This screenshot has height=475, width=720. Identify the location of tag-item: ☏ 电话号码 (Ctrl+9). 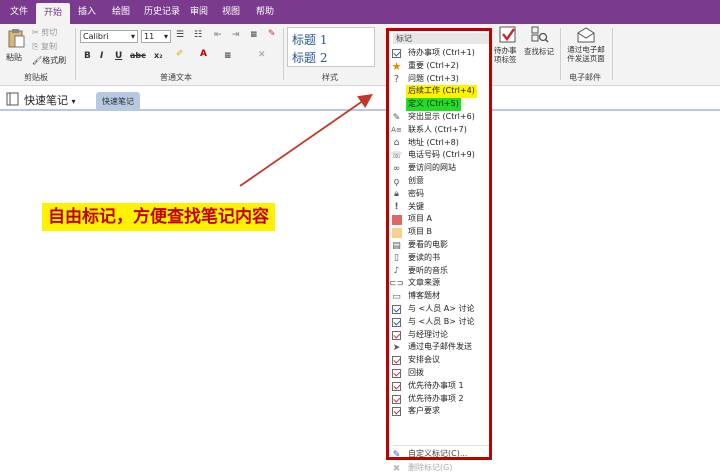
(439, 155).